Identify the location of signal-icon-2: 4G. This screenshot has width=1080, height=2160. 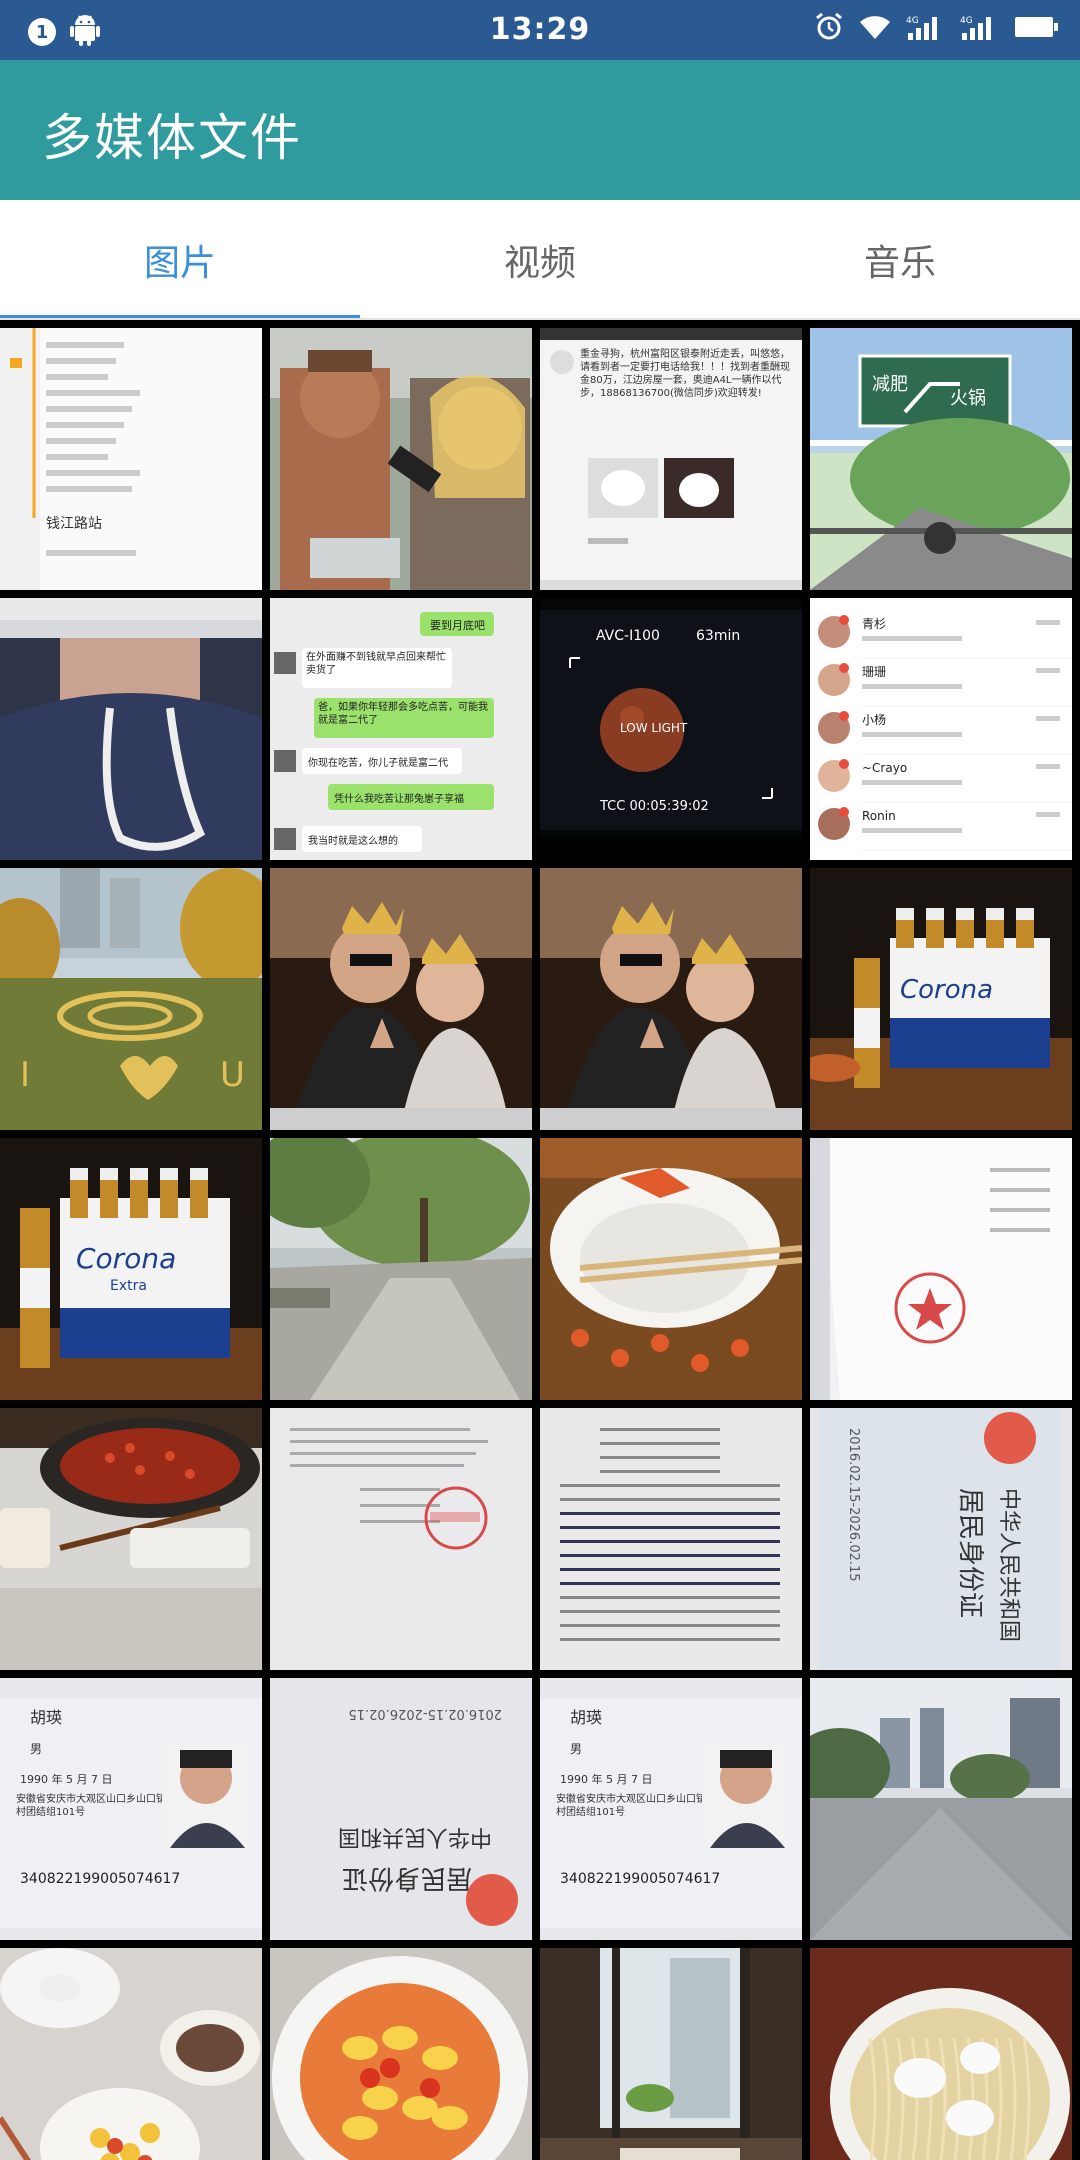
(980, 29).